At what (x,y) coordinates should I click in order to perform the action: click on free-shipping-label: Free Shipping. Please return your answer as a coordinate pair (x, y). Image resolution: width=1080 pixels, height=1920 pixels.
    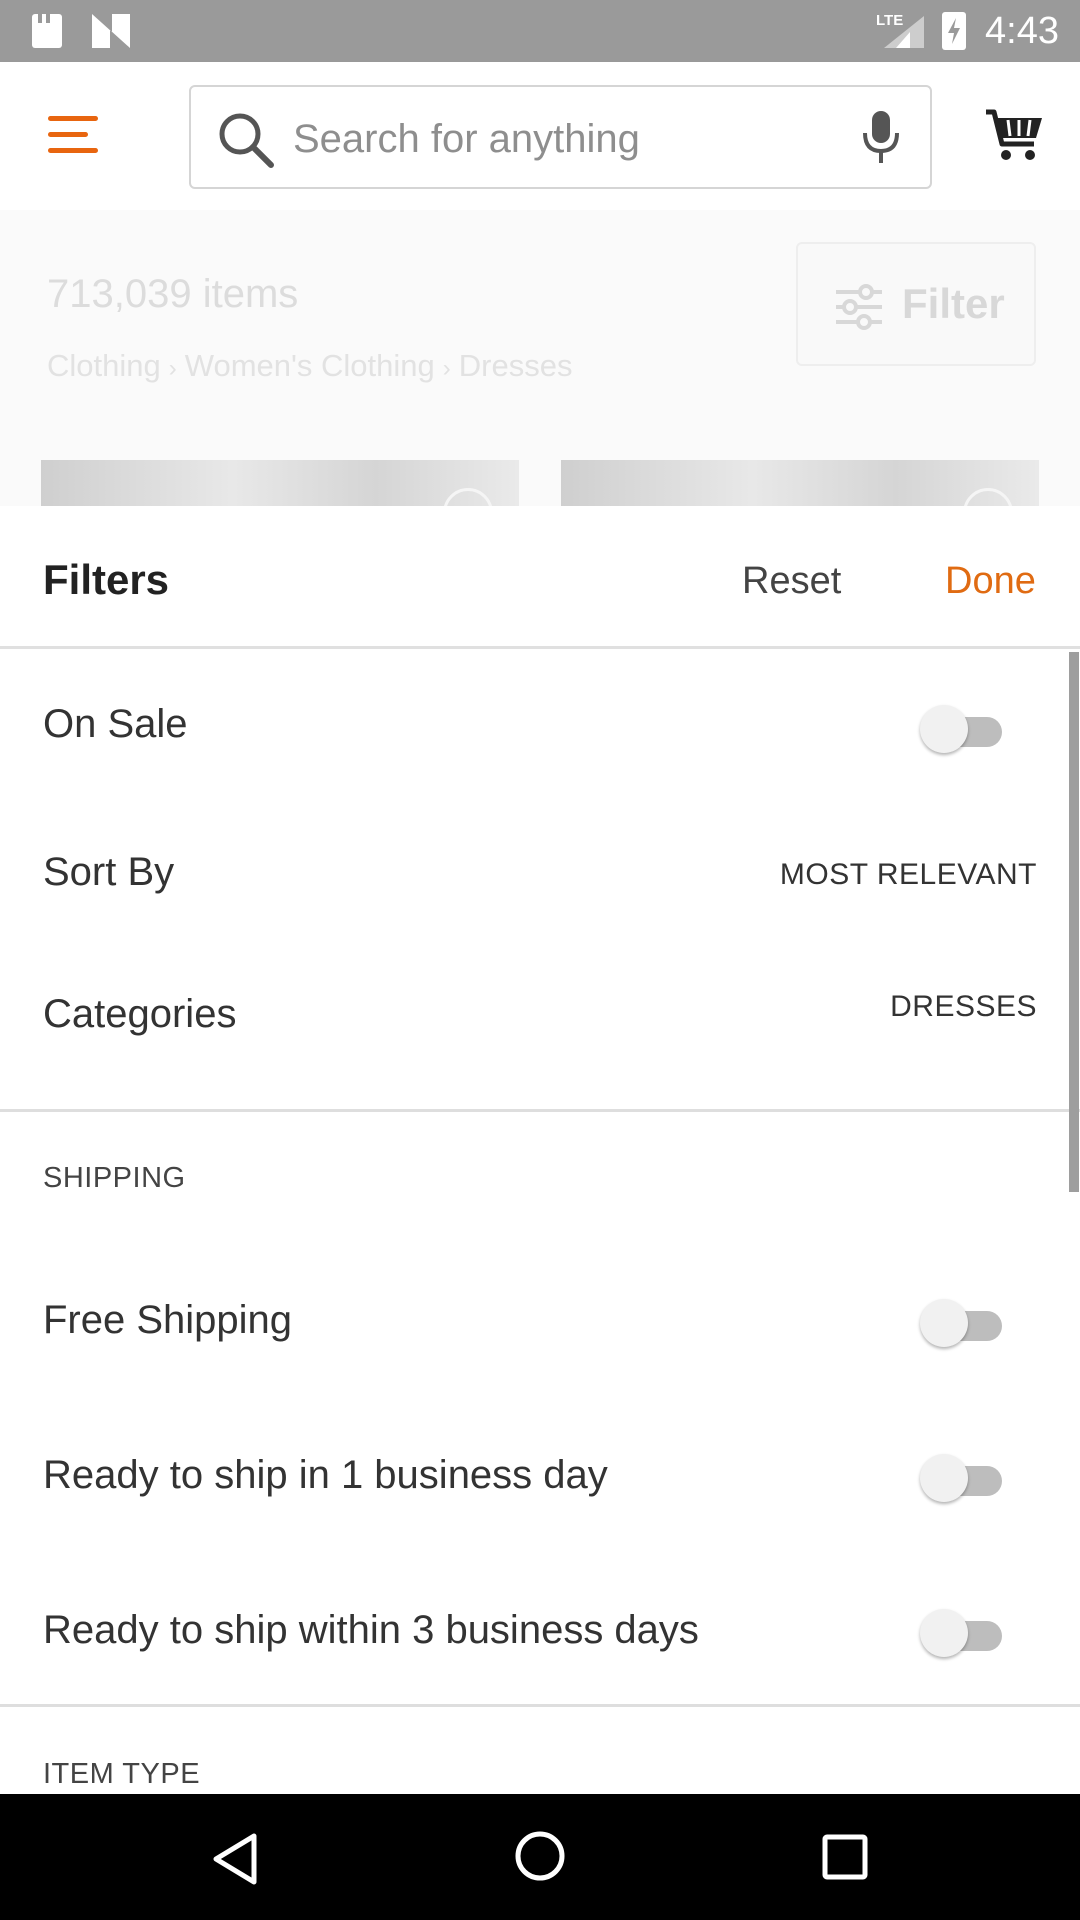
    Looking at the image, I should click on (168, 1320).